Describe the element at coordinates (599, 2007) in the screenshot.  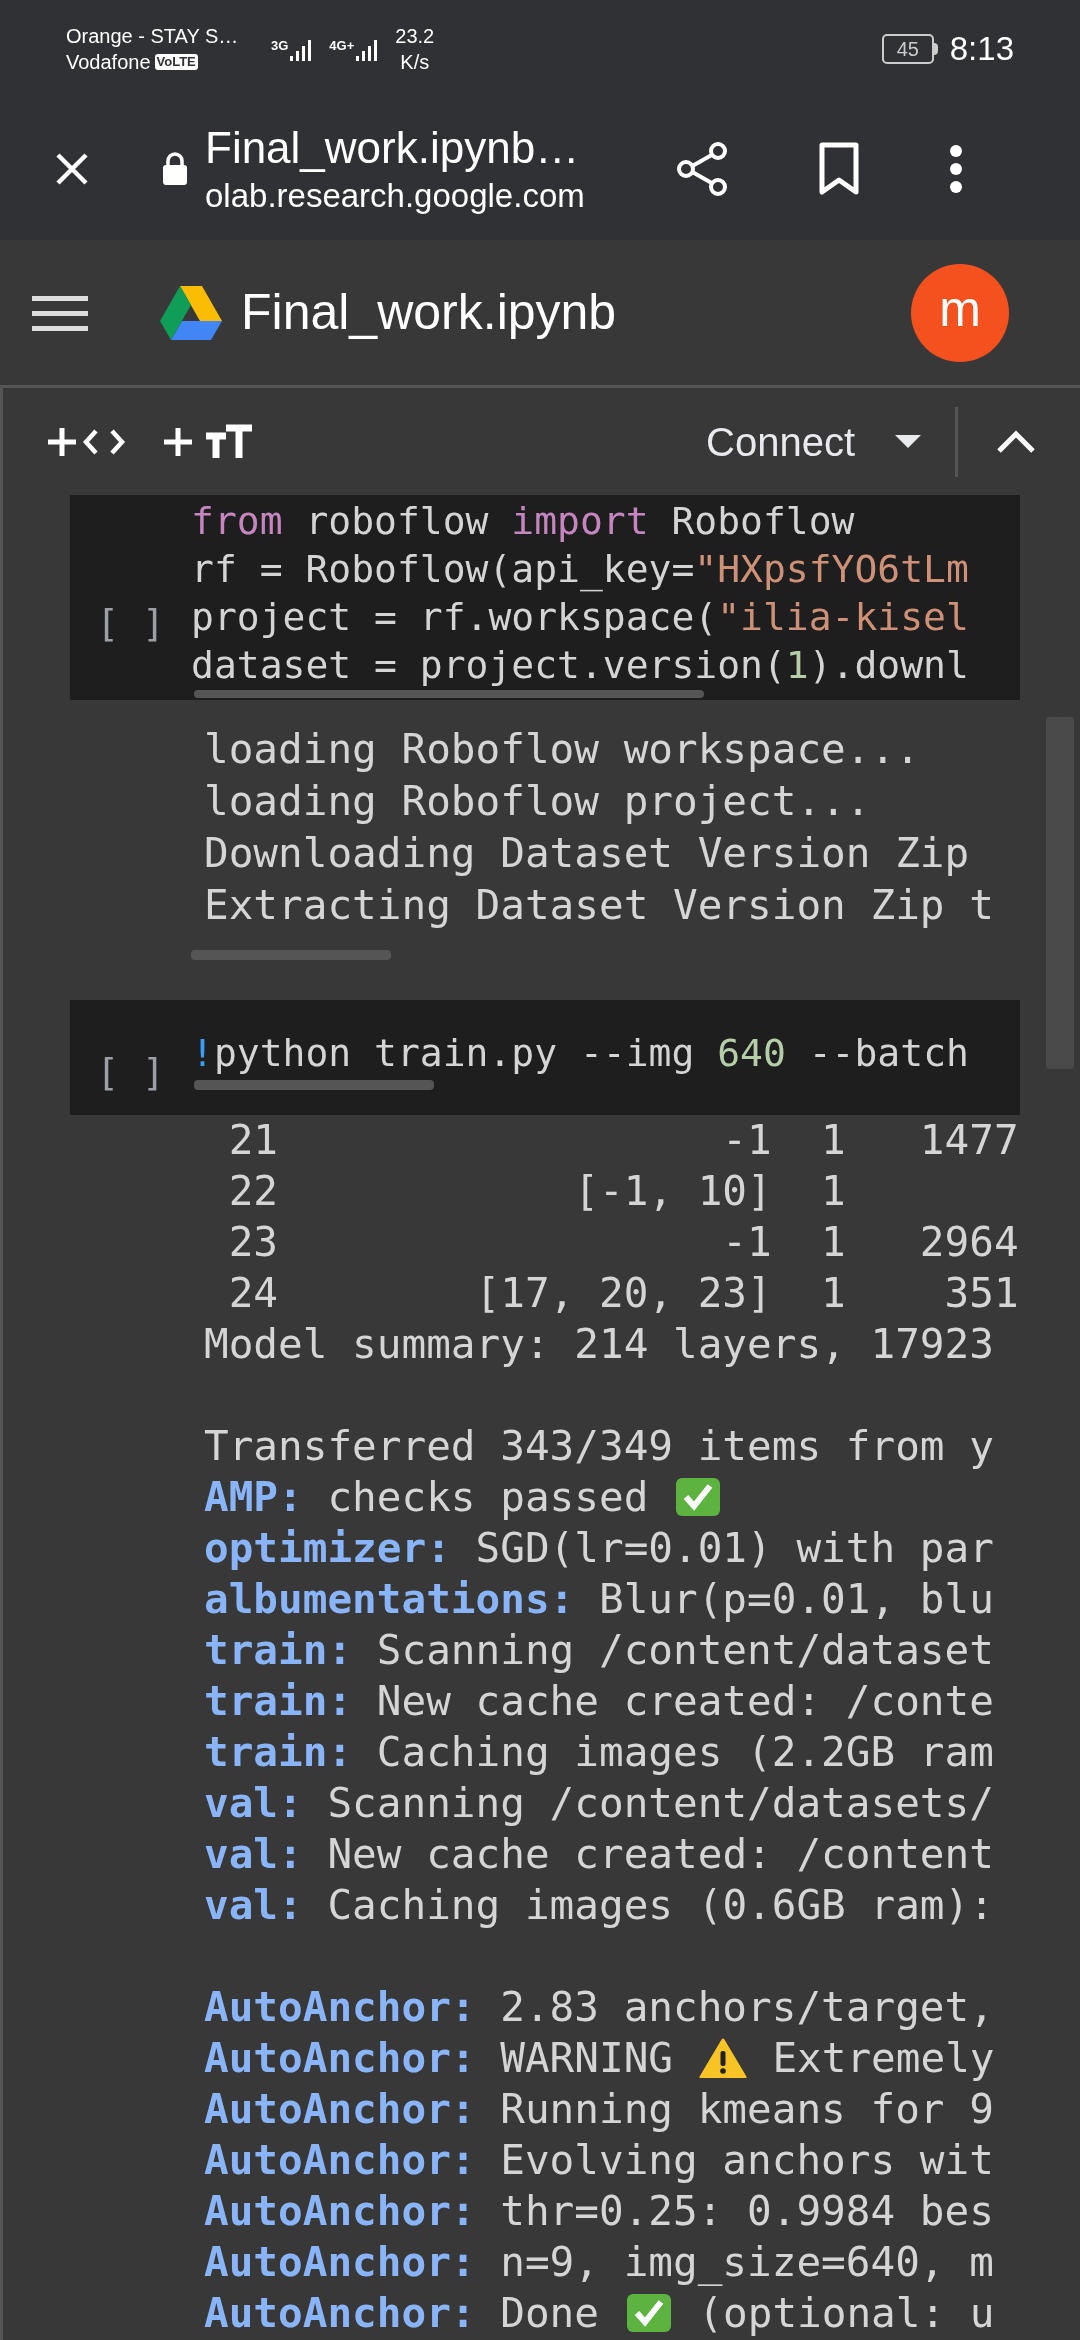
I see `output-line: AutoAnchor: 2.83 anchors/target,` at that location.